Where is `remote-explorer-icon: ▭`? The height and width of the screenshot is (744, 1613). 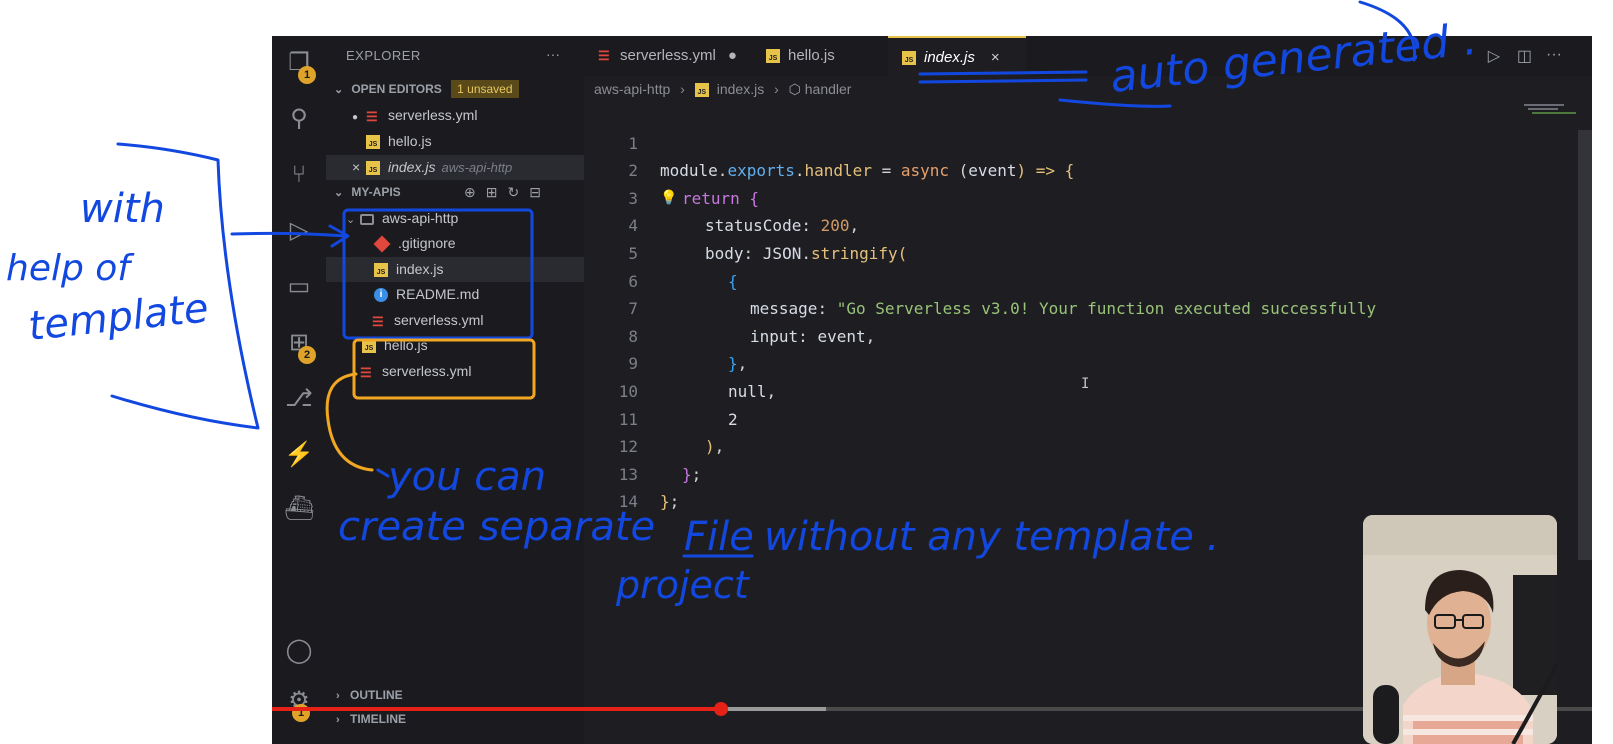
remote-explorer-icon: ▭ is located at coordinates (299, 287).